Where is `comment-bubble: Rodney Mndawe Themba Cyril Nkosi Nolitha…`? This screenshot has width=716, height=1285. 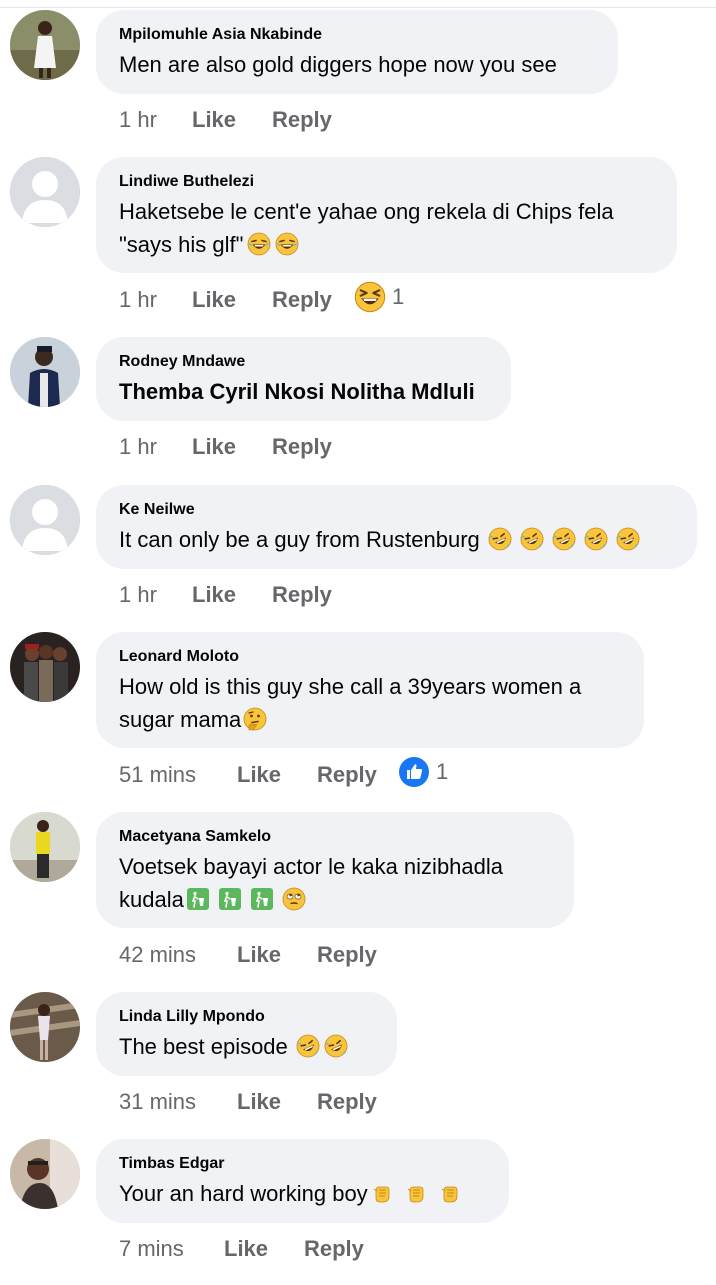 comment-bubble: Rodney Mndawe Themba Cyril Nkosi Nolitha… is located at coordinates (303, 379).